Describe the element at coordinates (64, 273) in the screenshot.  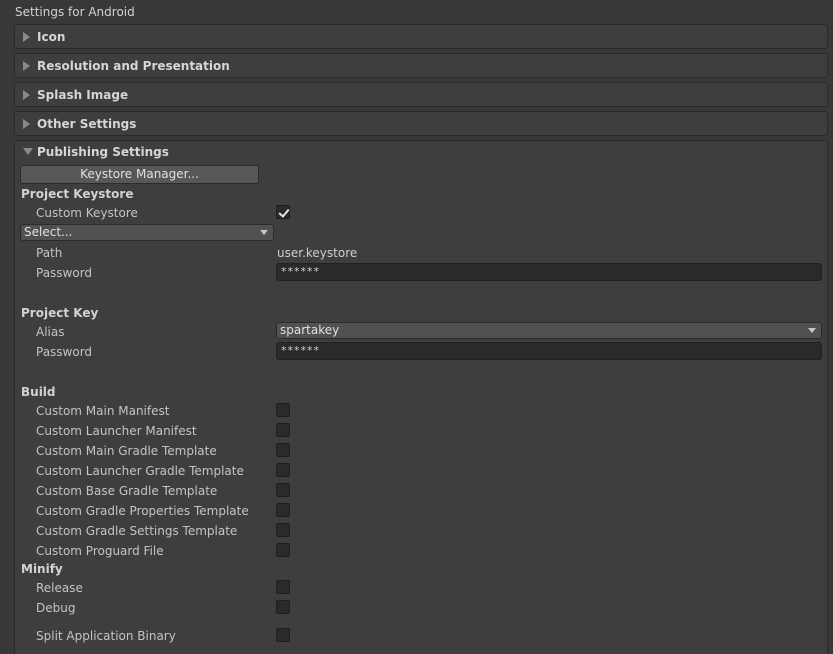
I see `keystore-password-label: Password` at that location.